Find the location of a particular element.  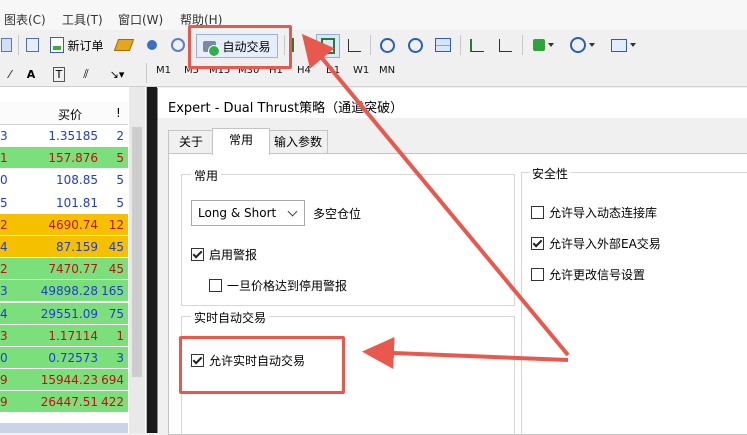

annotation-arrow-left is located at coordinates (465, 352).